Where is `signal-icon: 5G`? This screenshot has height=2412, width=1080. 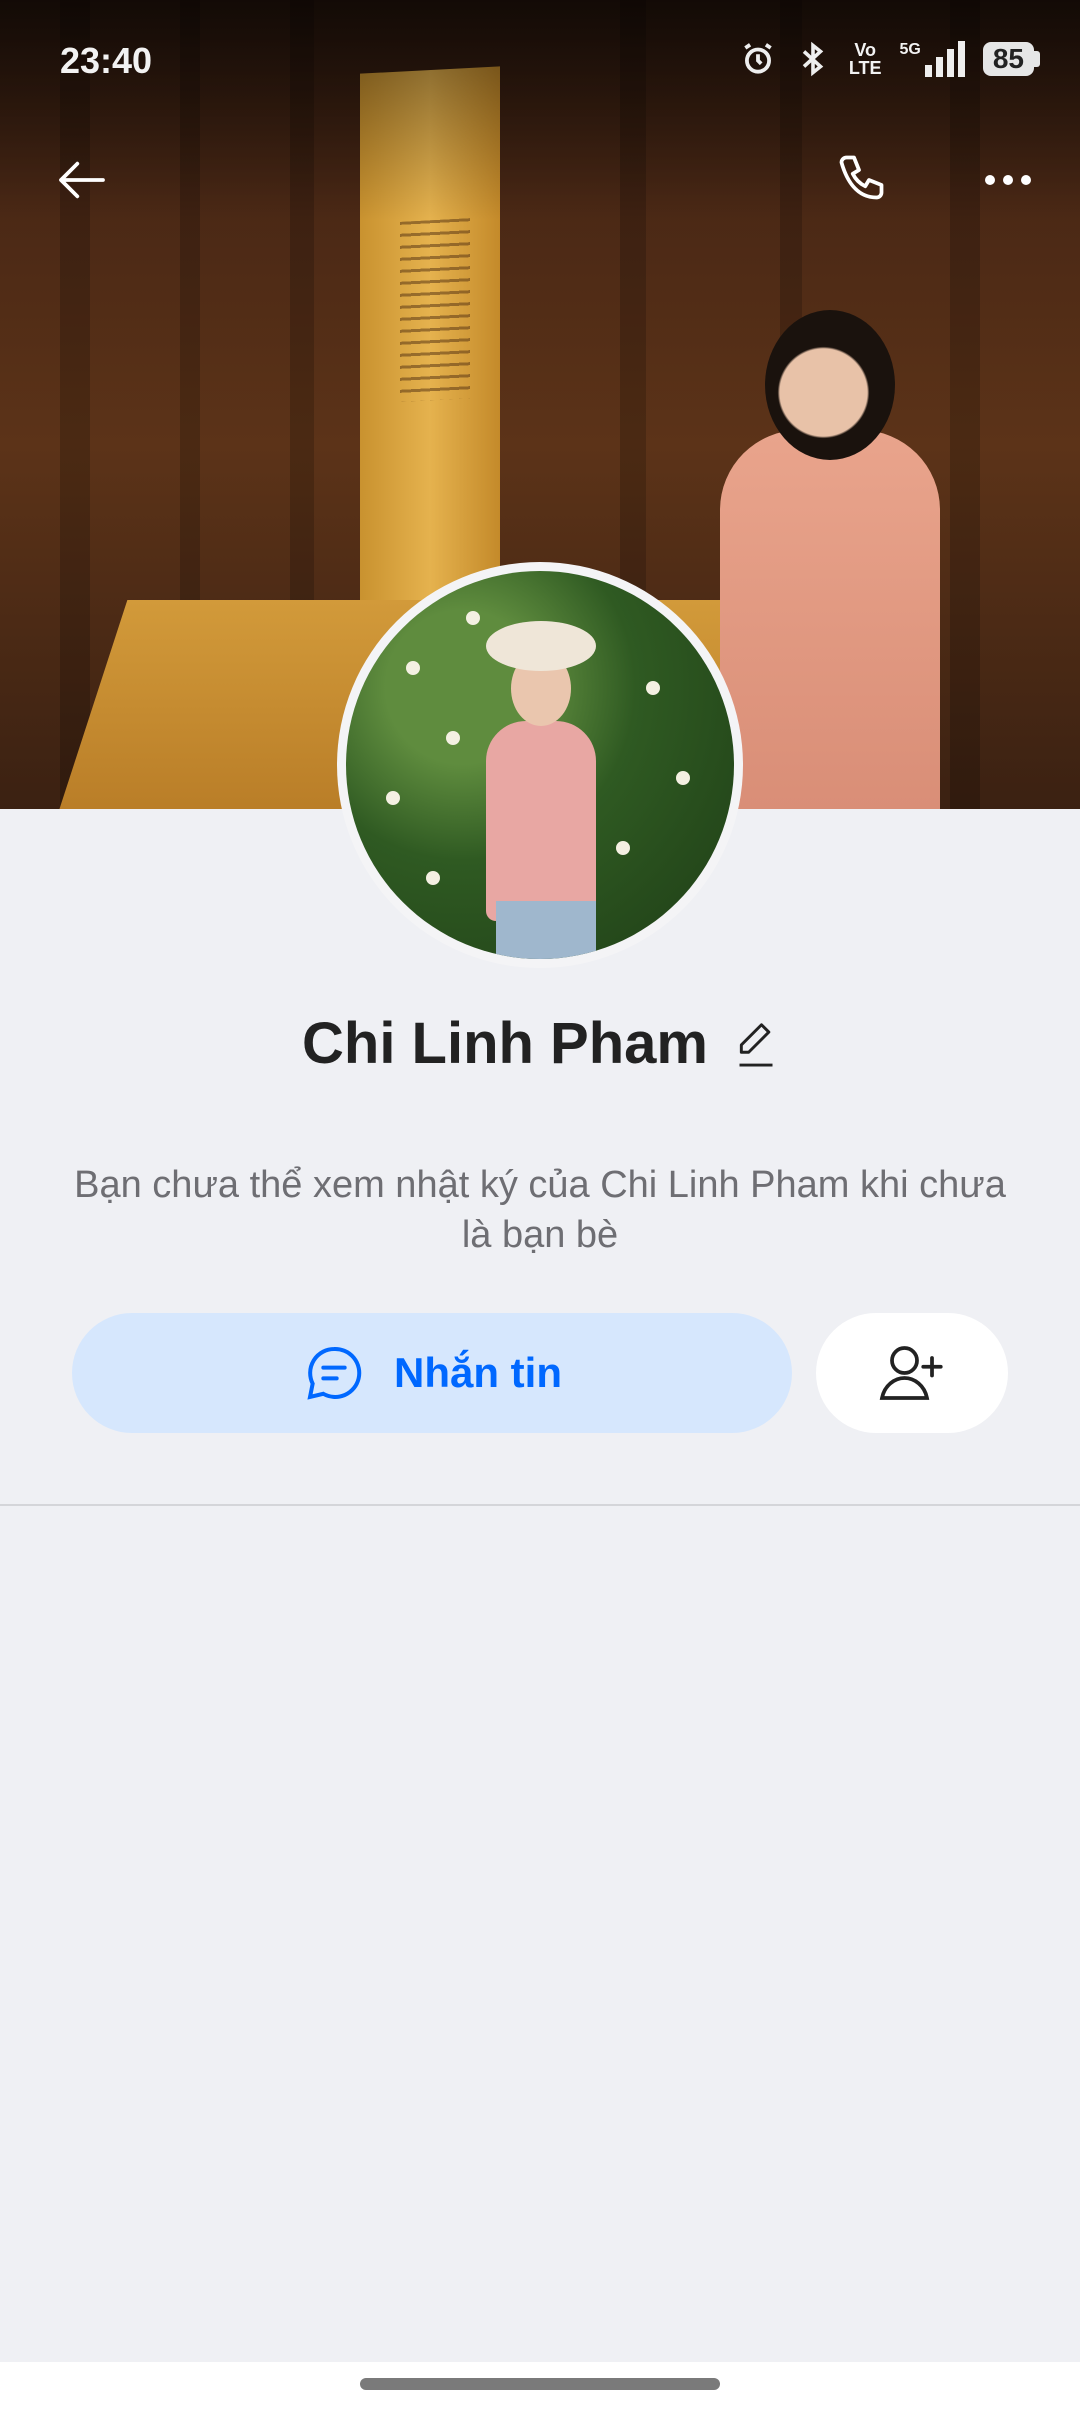
signal-icon: 5G is located at coordinates (932, 59).